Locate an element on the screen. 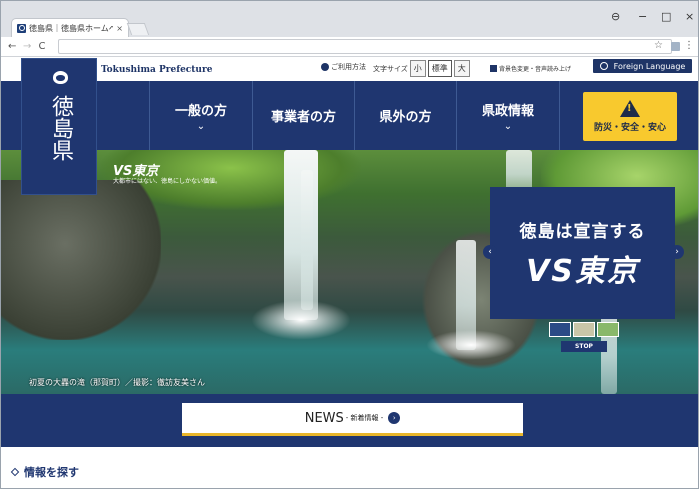  disaster-label: 防災・安全・安心 is located at coordinates (629, 128).